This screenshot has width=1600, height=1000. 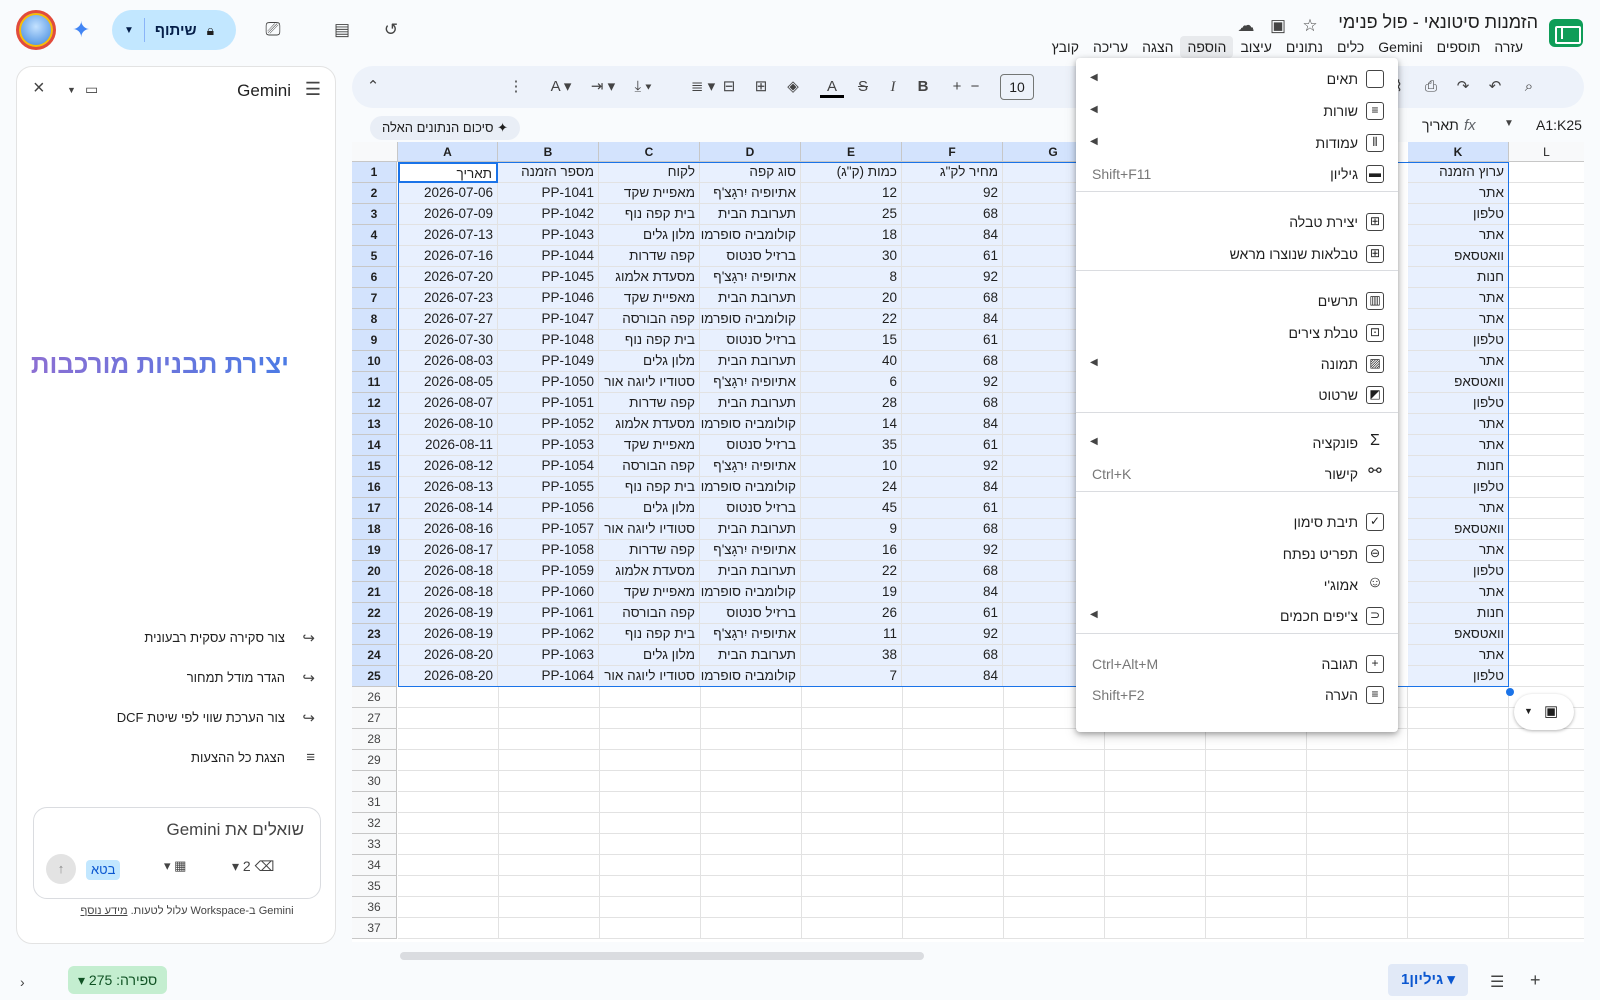 What do you see at coordinates (1237, 617) in the screenshot?
I see `insert-menu-item-smart-chip: ⊂ צ'יפים חכמים ◀` at bounding box center [1237, 617].